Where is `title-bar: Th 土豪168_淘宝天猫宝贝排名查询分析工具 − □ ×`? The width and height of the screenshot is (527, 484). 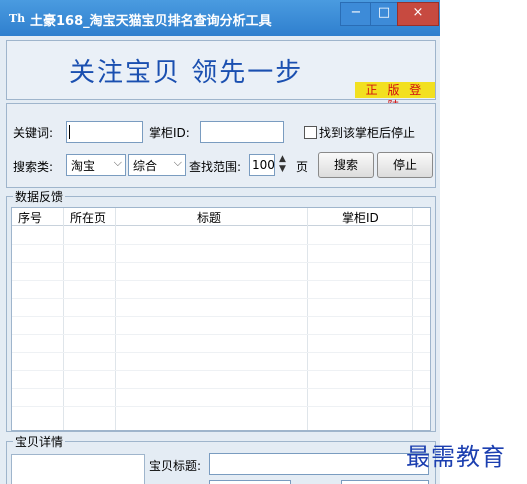
title-bar: Th 土豪168_淘宝天猫宝贝排名查询分析工具 − □ × is located at coordinates (220, 18).